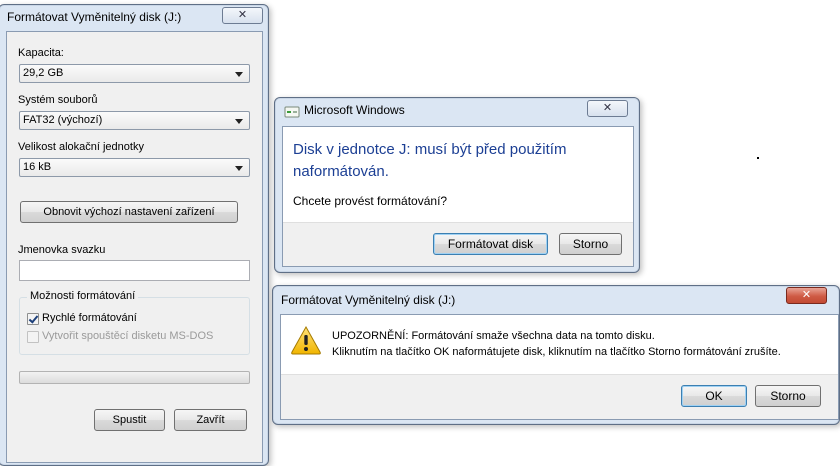 This screenshot has height=466, width=840. I want to click on warning-dialog-title: Formátovat Vyměnitelný disk (J:), so click(368, 300).